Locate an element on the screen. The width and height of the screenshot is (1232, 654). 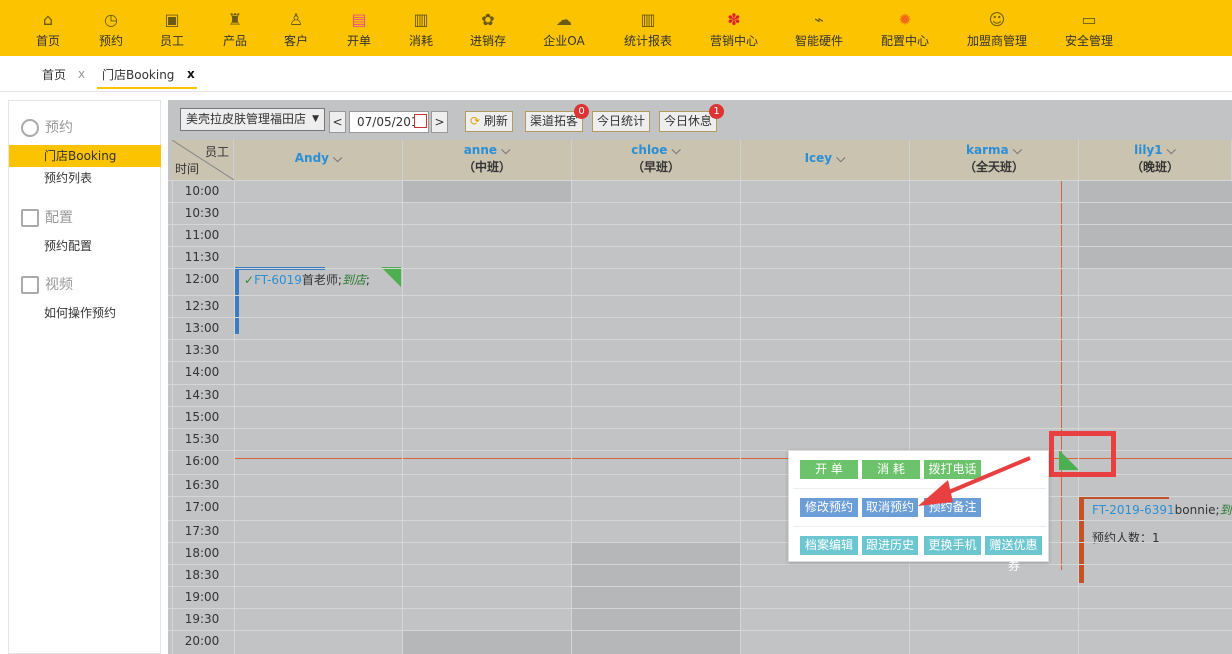
nav-item-9: ▥ 统计报表 is located at coordinates (648, 28).